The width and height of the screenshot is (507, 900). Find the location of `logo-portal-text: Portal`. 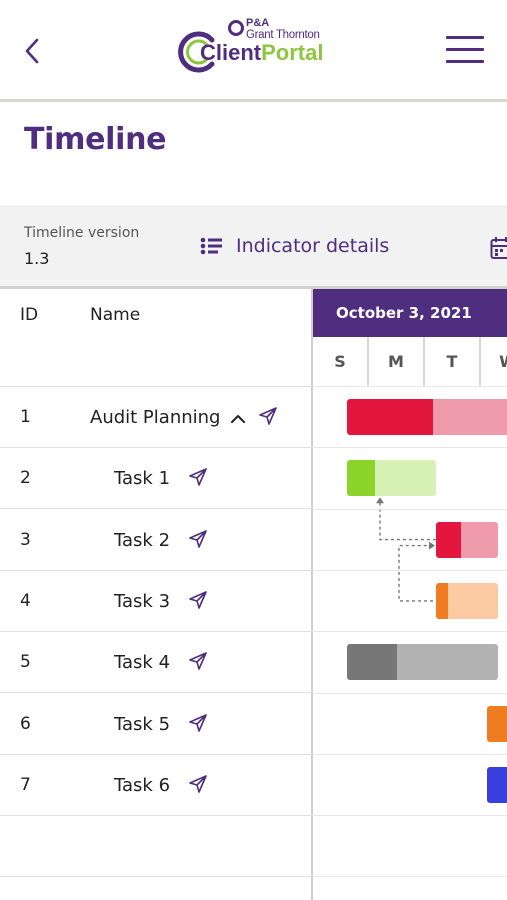

logo-portal-text: Portal is located at coordinates (292, 52).